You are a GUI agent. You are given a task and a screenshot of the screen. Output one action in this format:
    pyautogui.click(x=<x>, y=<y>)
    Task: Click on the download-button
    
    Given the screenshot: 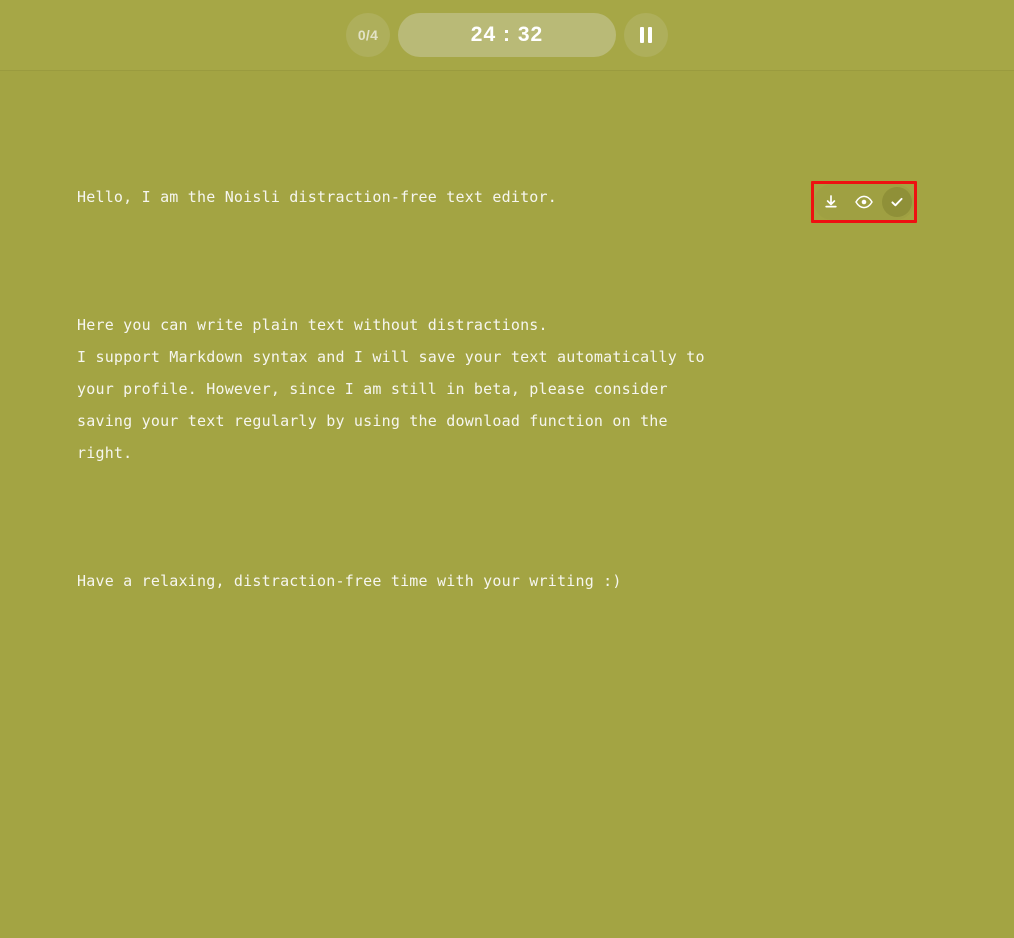 What is the action you would take?
    pyautogui.click(x=831, y=202)
    